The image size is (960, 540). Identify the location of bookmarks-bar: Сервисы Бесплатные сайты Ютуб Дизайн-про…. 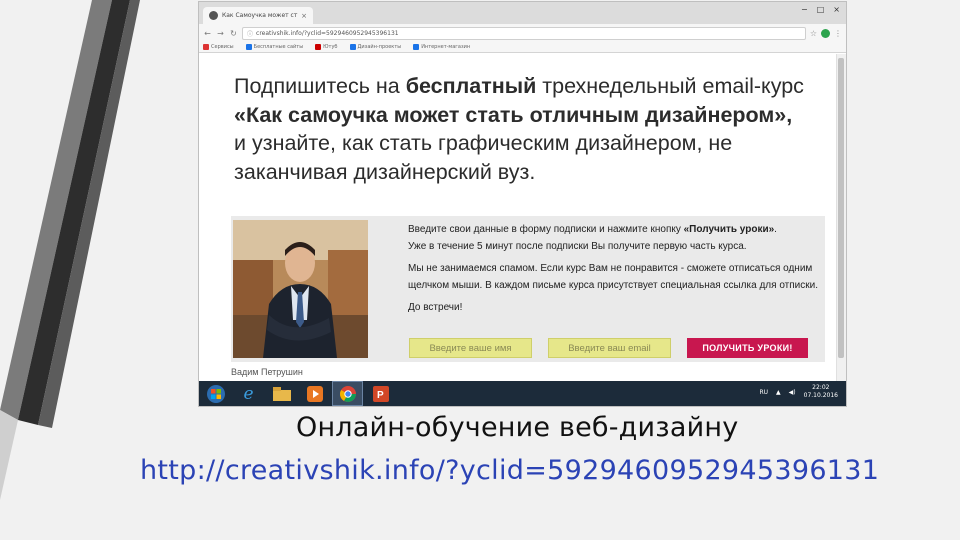
(522, 47).